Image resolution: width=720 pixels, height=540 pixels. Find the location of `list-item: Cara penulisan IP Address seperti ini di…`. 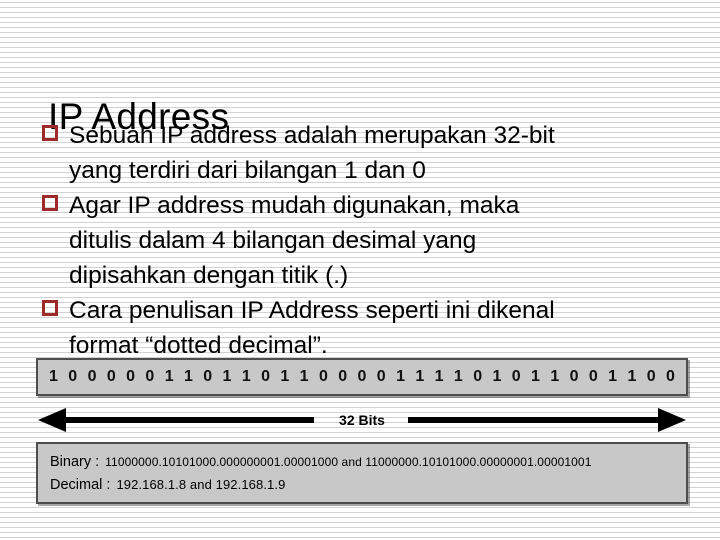

list-item: Cara penulisan IP Address seperti ini di… is located at coordinates (367, 328).